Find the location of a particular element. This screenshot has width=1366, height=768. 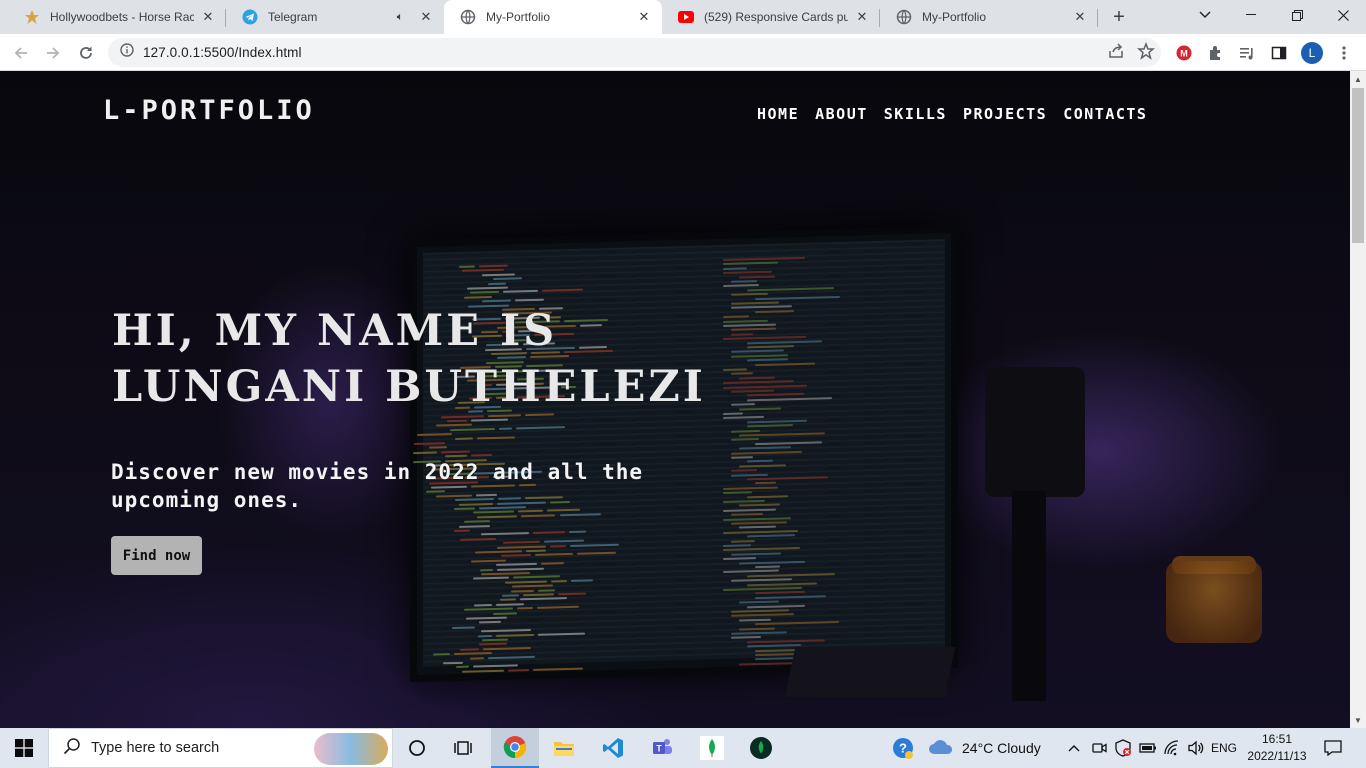

scrollbar-thumb is located at coordinates (1358, 165).